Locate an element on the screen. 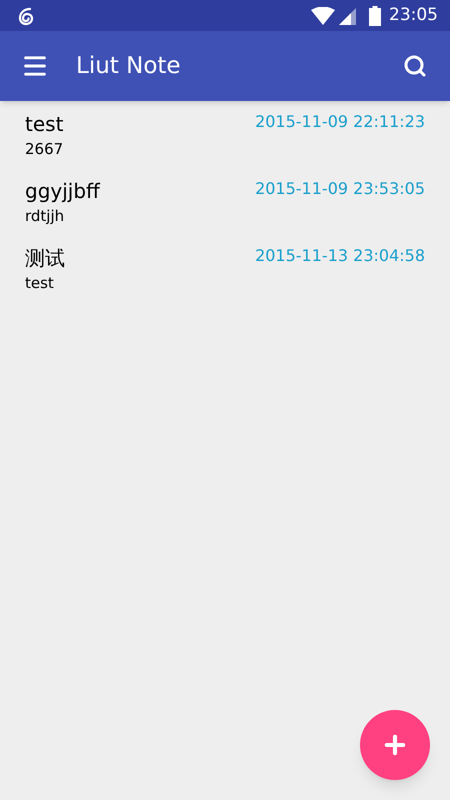 This screenshot has height=800, width=450. app-logo-icon is located at coordinates (26, 16).